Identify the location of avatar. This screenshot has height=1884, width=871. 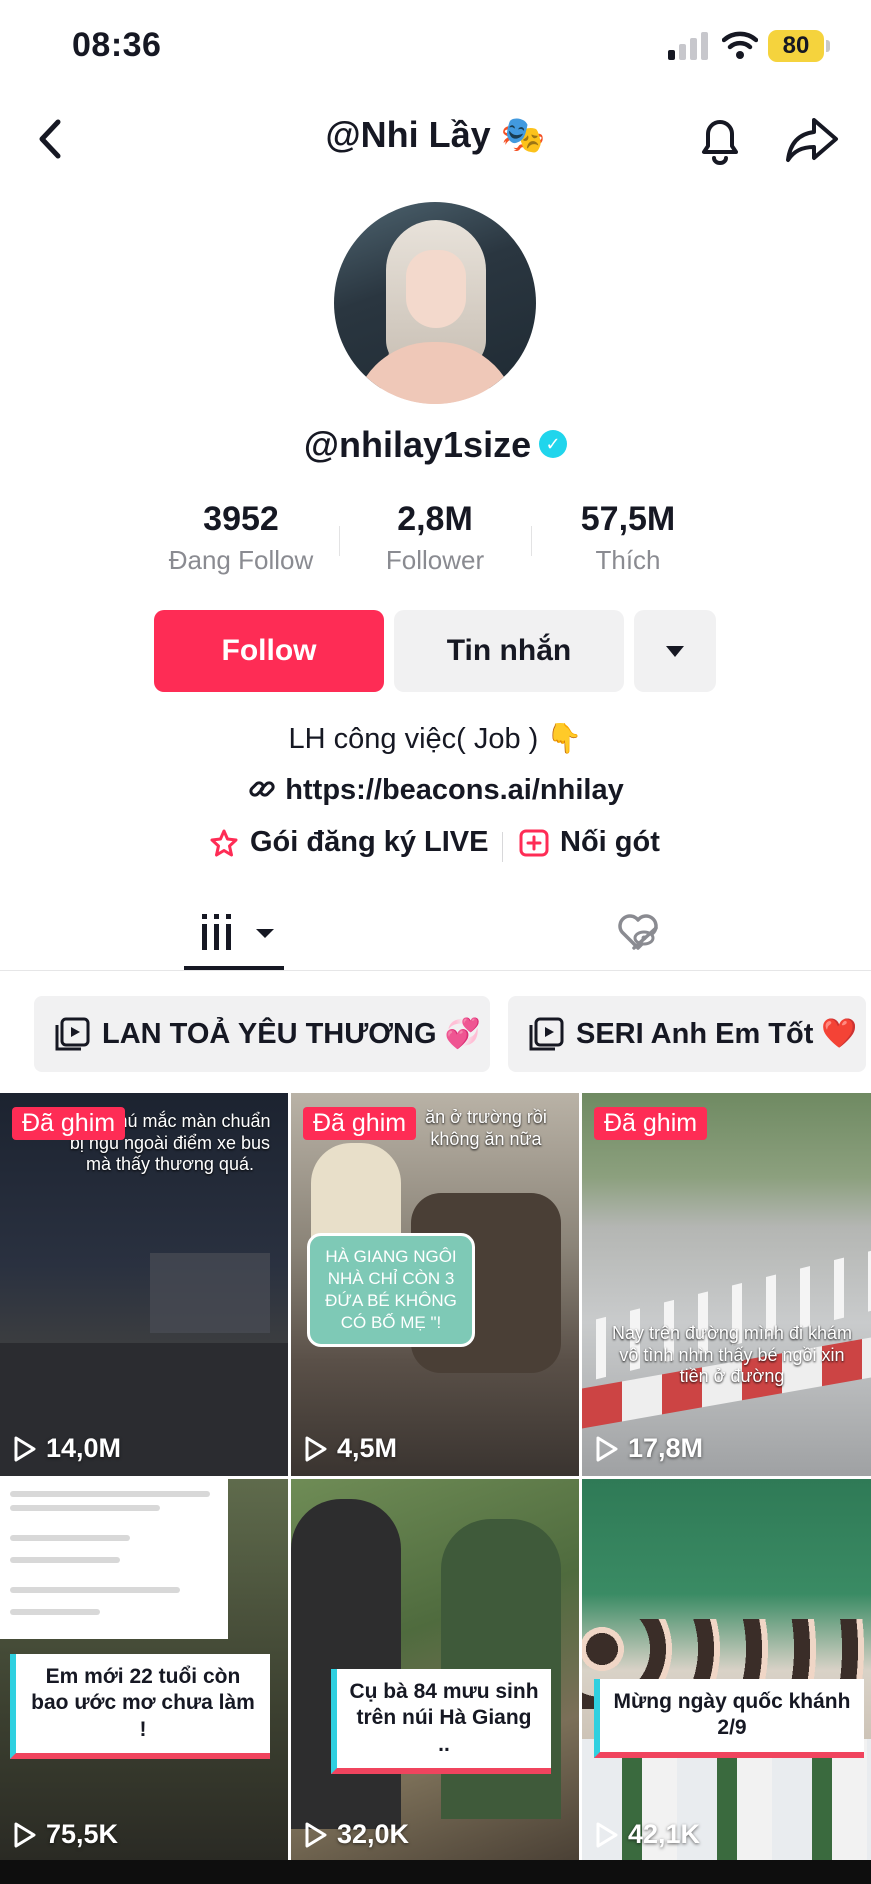
(435, 303).